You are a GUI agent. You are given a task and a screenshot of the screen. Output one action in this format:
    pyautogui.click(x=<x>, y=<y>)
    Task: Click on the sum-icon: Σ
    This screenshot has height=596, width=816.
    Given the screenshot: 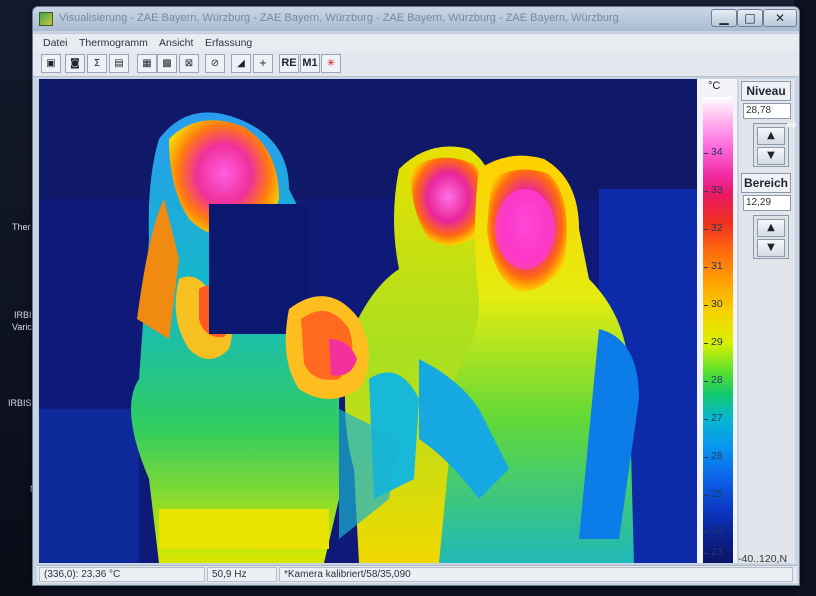 What is the action you would take?
    pyautogui.click(x=97, y=63)
    